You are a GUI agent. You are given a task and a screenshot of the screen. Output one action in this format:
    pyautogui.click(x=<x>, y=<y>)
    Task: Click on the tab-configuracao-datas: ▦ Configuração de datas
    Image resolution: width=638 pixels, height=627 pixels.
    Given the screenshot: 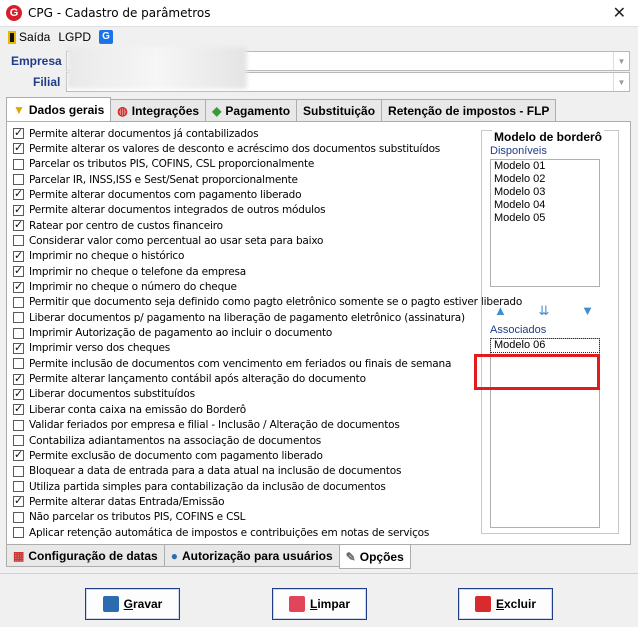 What is the action you would take?
    pyautogui.click(x=85, y=556)
    